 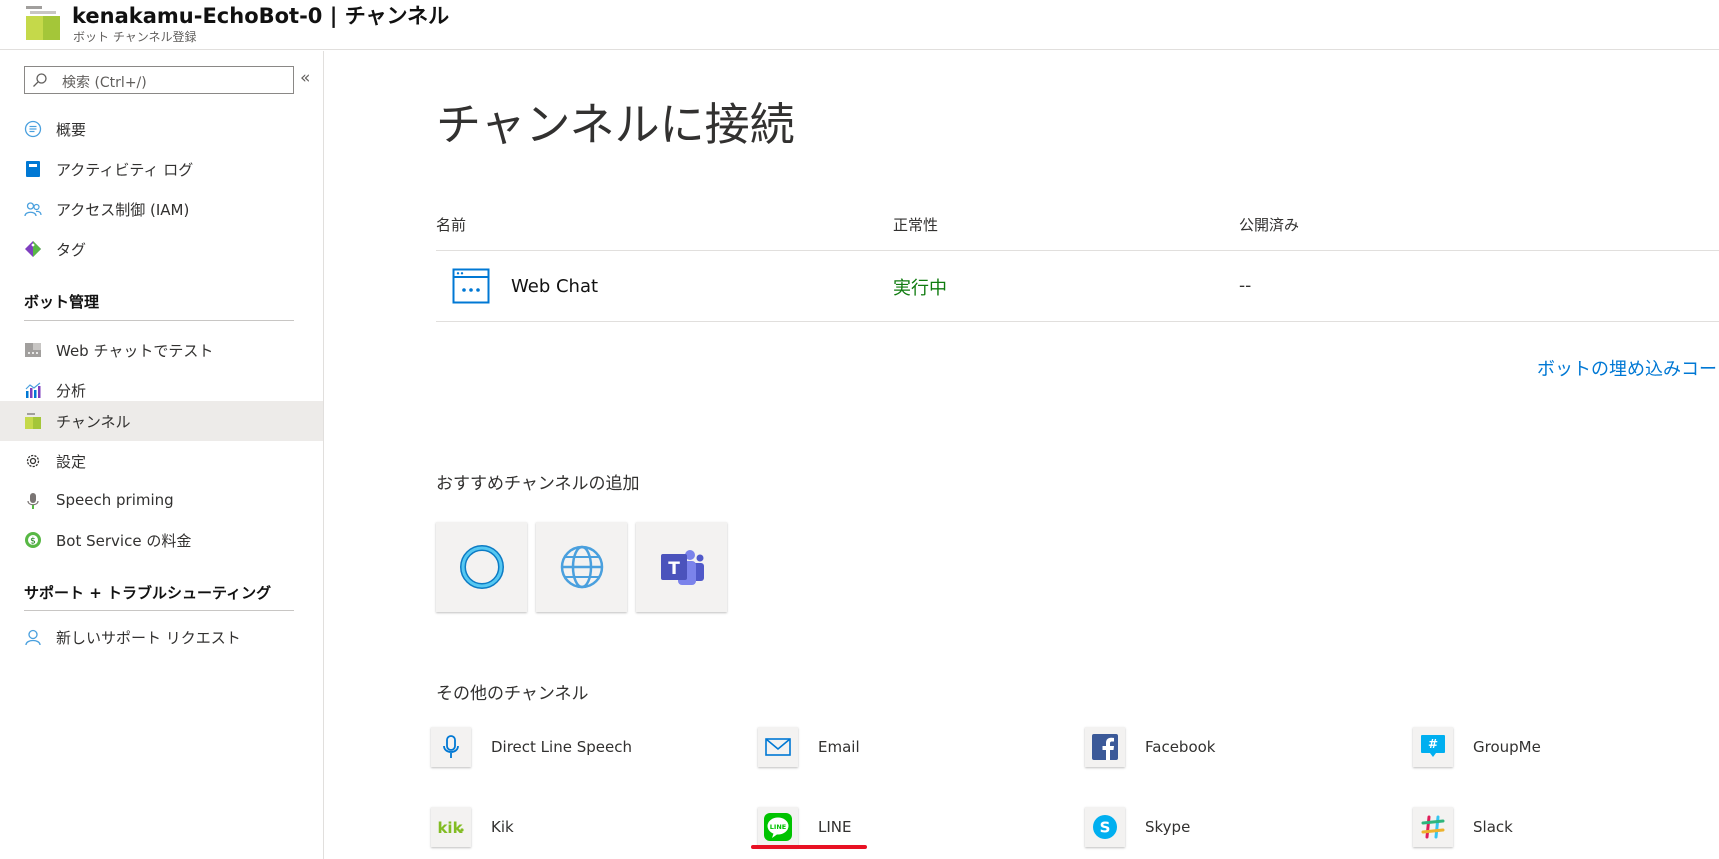 I want to click on sidebar-item-label: アクセス制御 (IAM), so click(x=123, y=210).